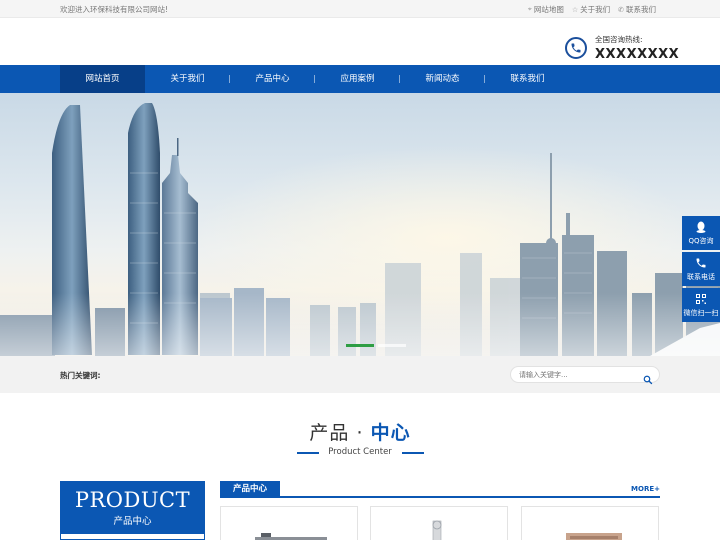  Describe the element at coordinates (132, 521) in the screenshot. I see `product-cn-title: 产品中心` at that location.